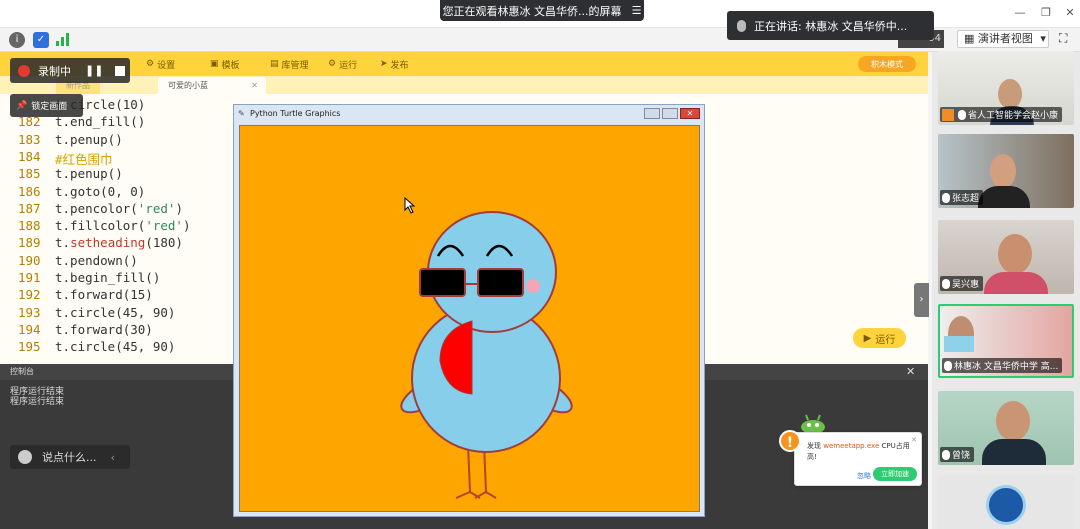 The width and height of the screenshot is (1080, 529). Describe the element at coordinates (464, 64) in the screenshot. I see `ide-menu-bar` at that location.